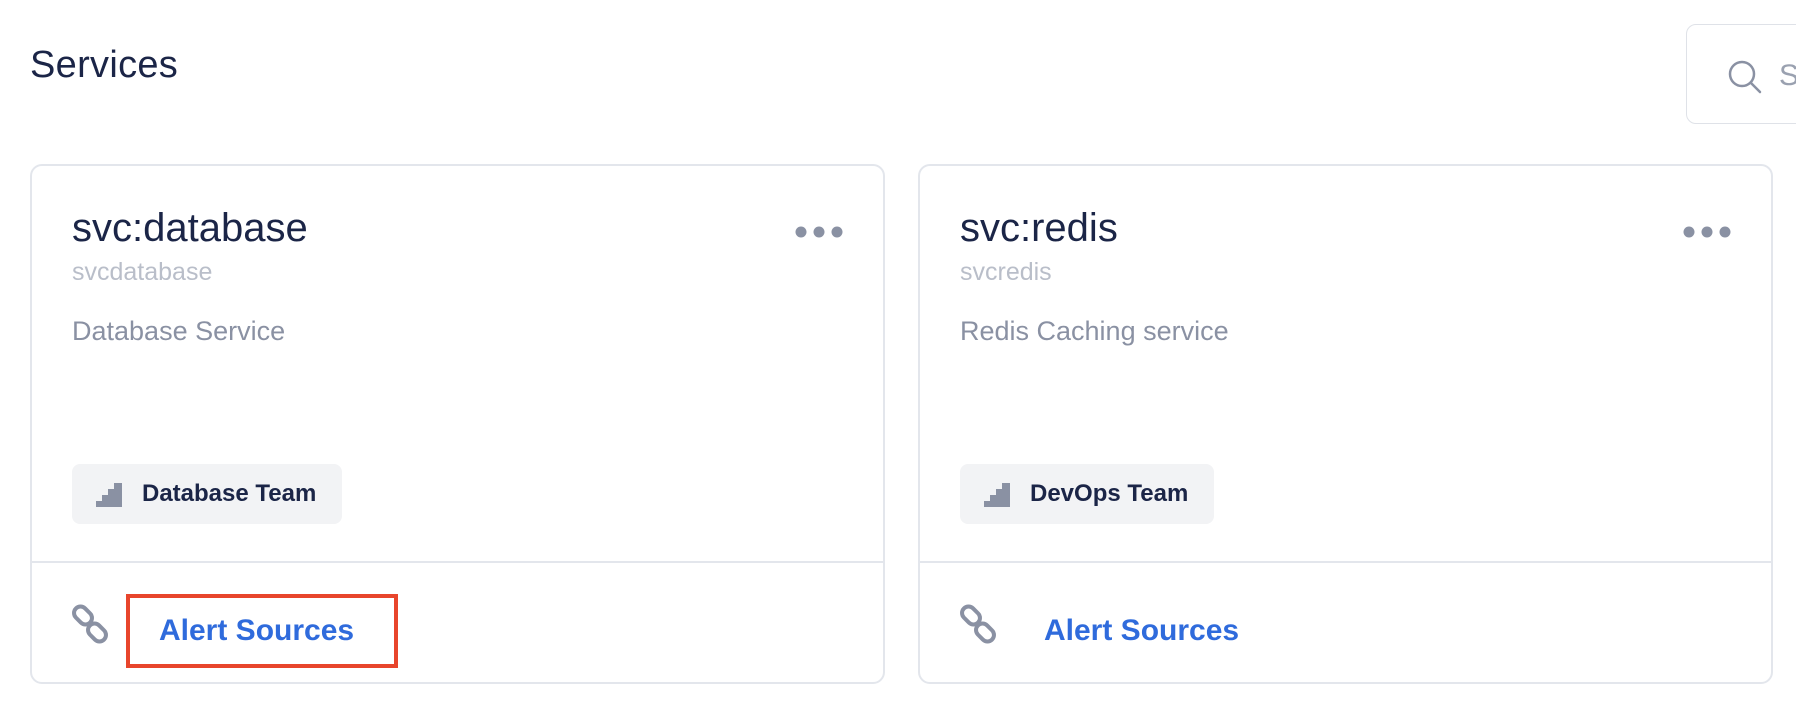 Image resolution: width=1796 pixels, height=716 pixels. Describe the element at coordinates (1094, 331) in the screenshot. I see `service-description: Redis Caching service` at that location.